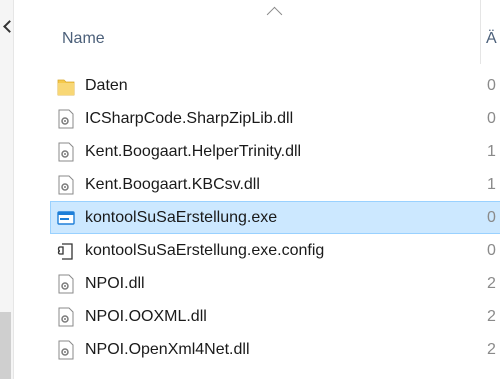 The image size is (500, 379). What do you see at coordinates (172, 184) in the screenshot?
I see `file-name: Kent.Boogaart.KBCsv.dll` at bounding box center [172, 184].